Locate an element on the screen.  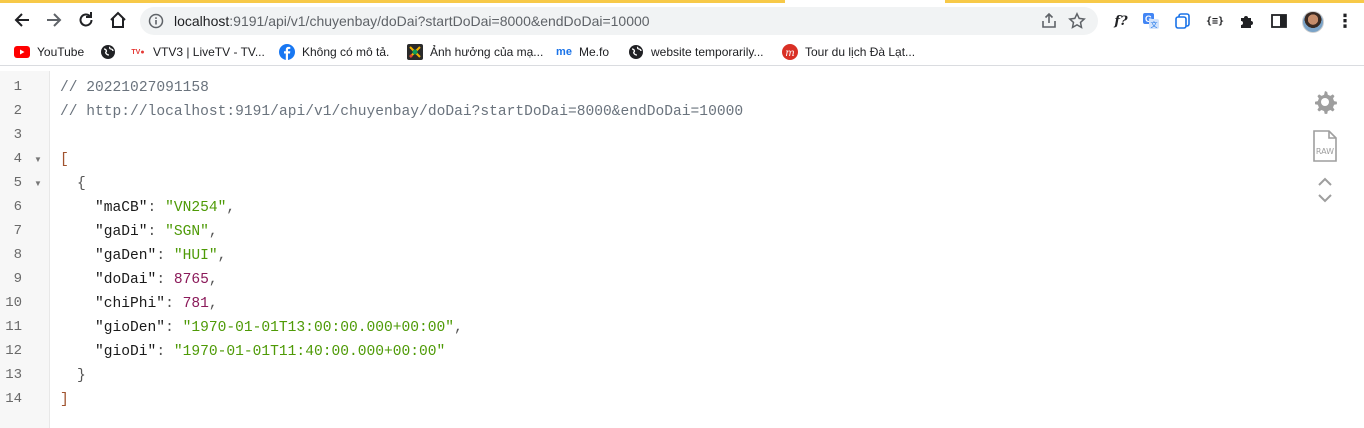
back-button is located at coordinates (22, 20).